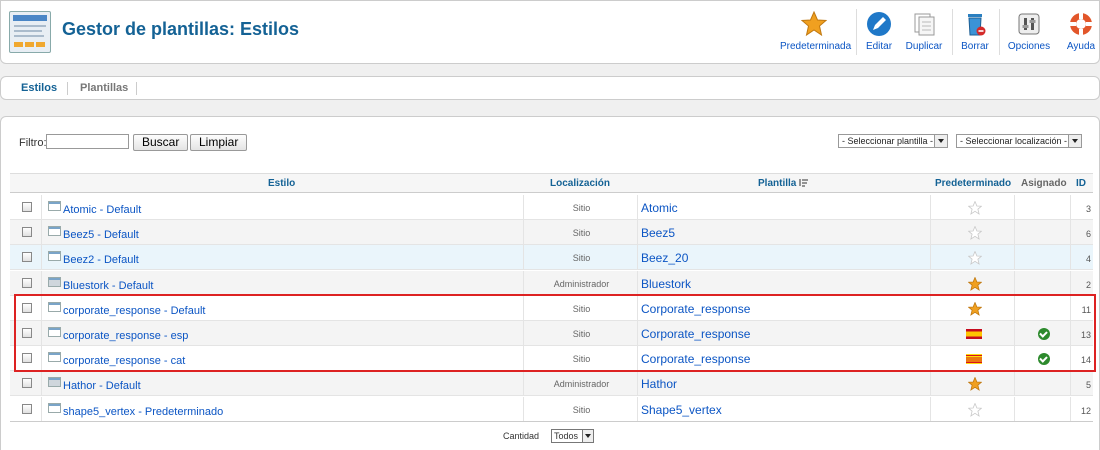  What do you see at coordinates (1044, 183) in the screenshot?
I see `column-asignado: Asignado` at bounding box center [1044, 183].